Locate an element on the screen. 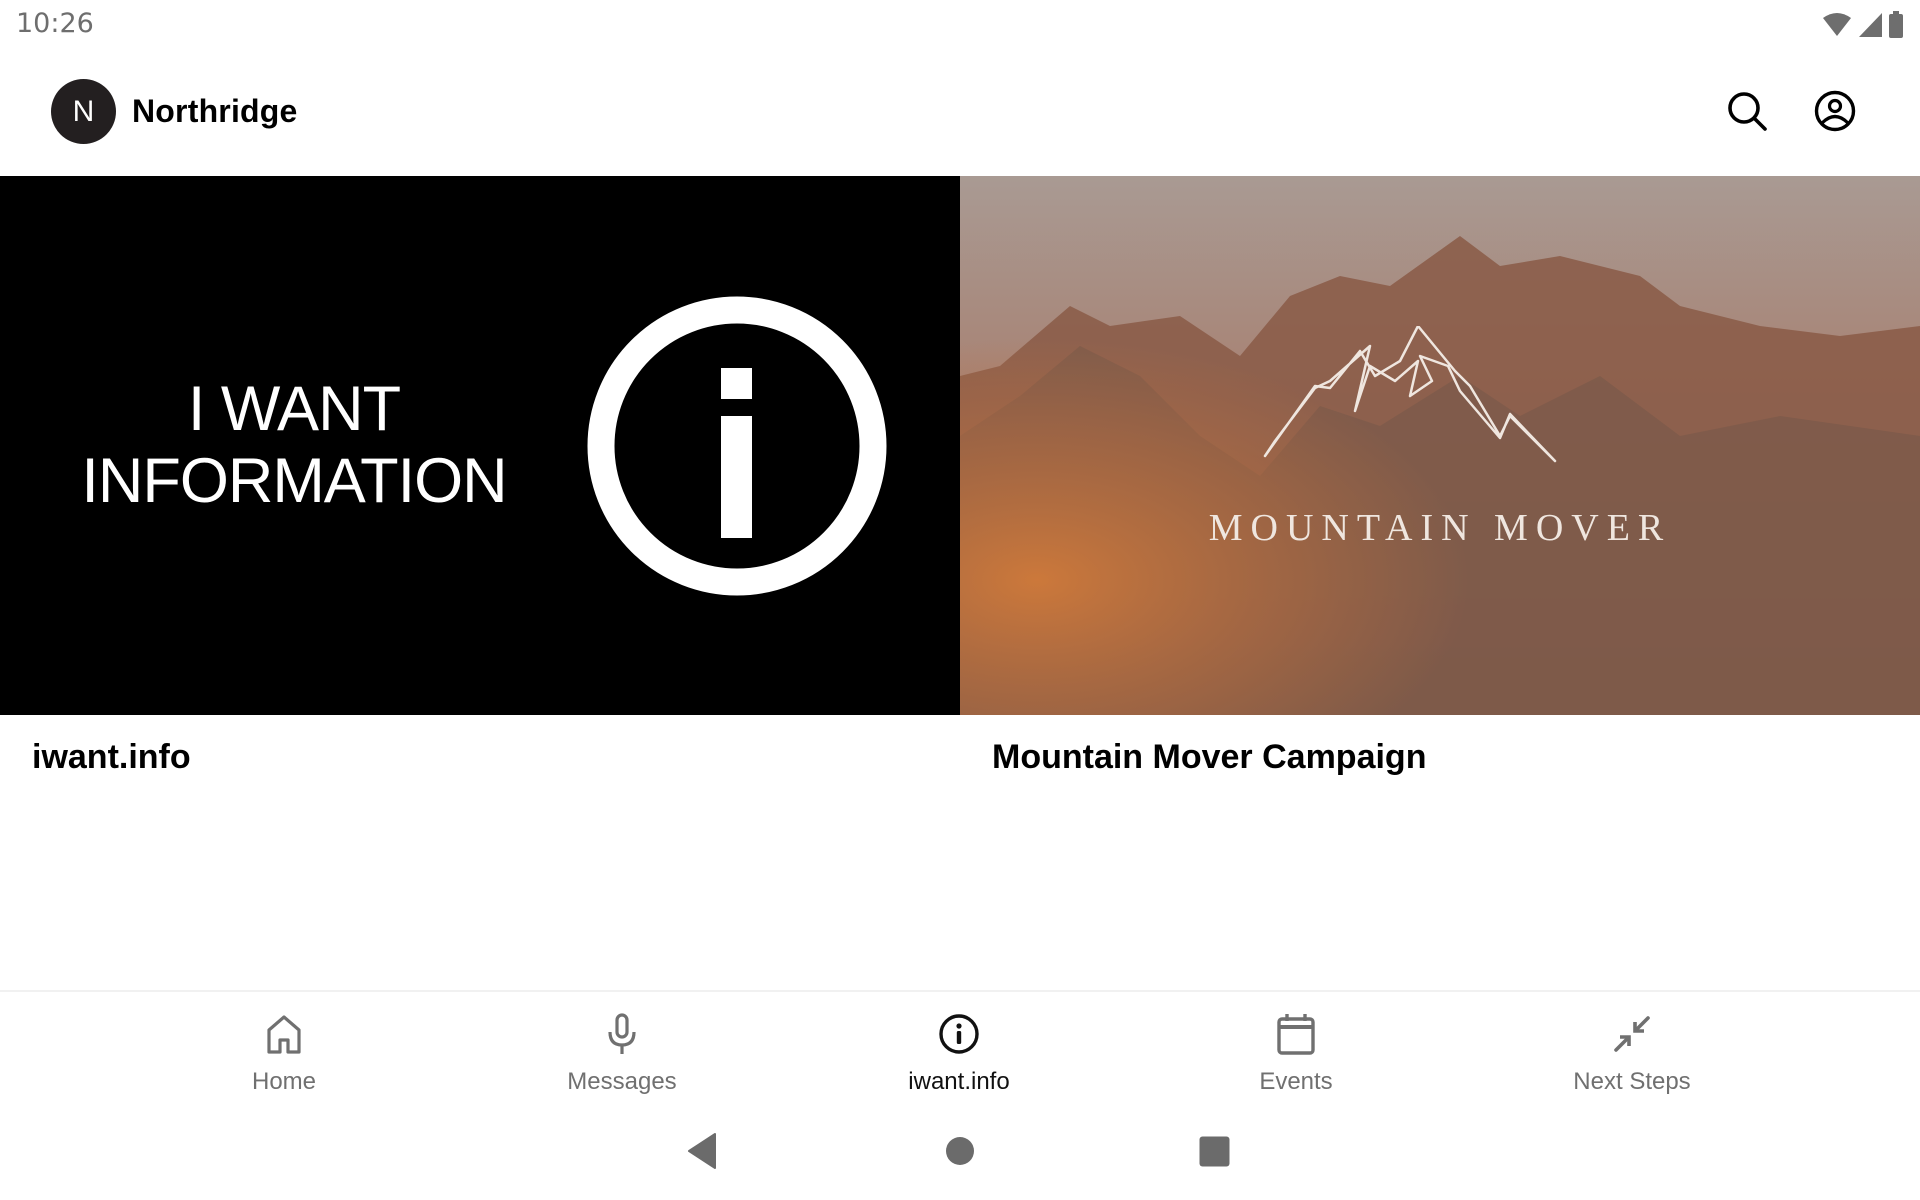 This screenshot has height=1200, width=1920. account-button is located at coordinates (1835, 111).